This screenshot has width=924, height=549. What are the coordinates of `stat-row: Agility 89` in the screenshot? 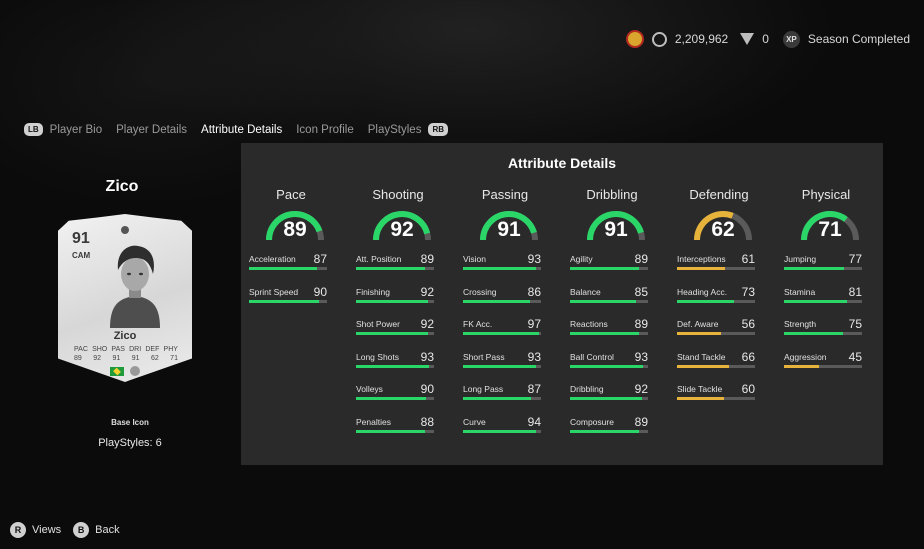 It's located at (609, 269).